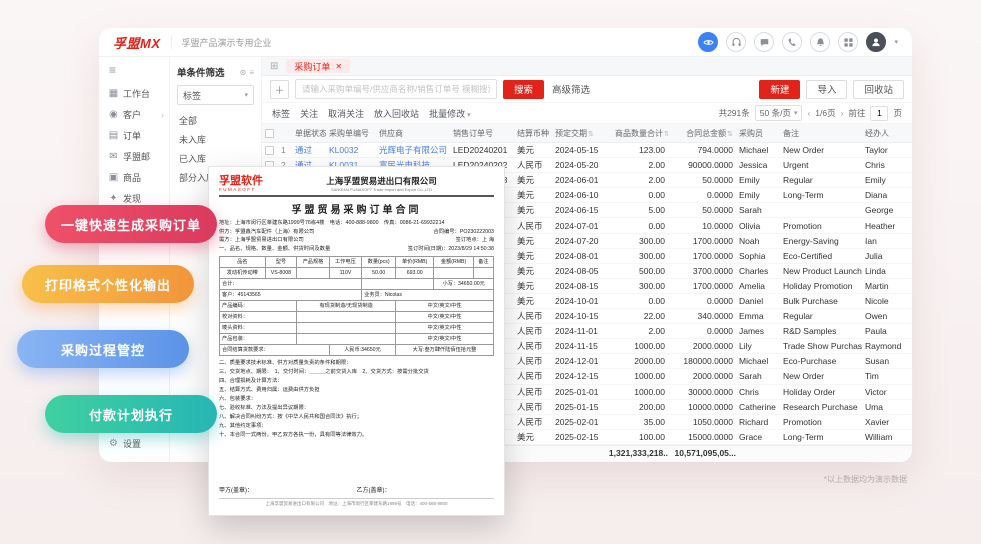 The height and width of the screenshot is (544, 981). What do you see at coordinates (285, 362) in the screenshot?
I see `contract-term: 二、质量要求技术标准、供方对质量负责的条件和期限：` at bounding box center [285, 362].